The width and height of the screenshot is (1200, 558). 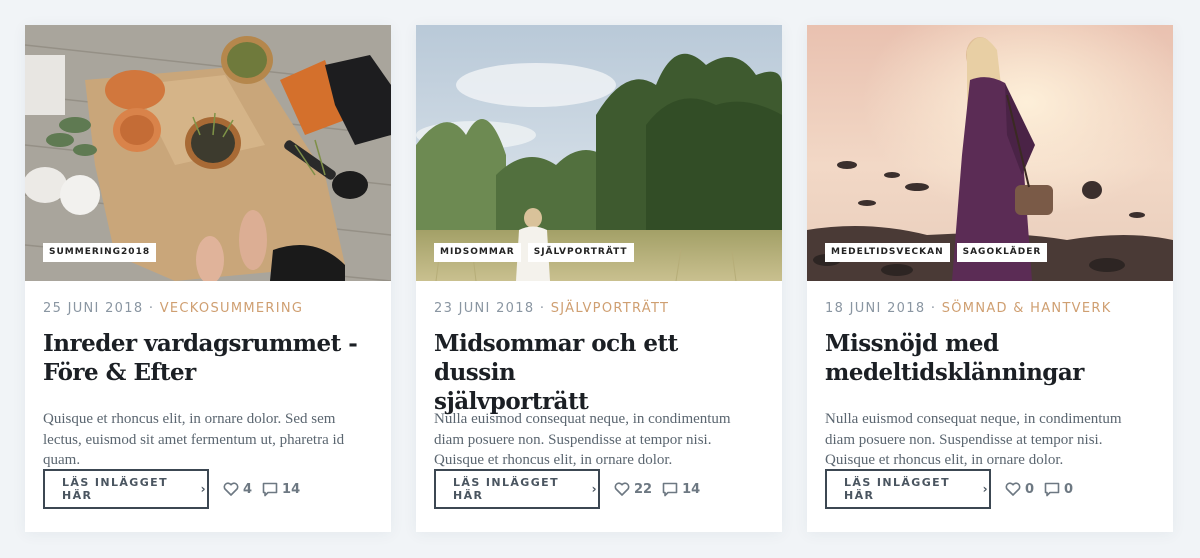 I want to click on like-count-value: 0, so click(x=1030, y=489).